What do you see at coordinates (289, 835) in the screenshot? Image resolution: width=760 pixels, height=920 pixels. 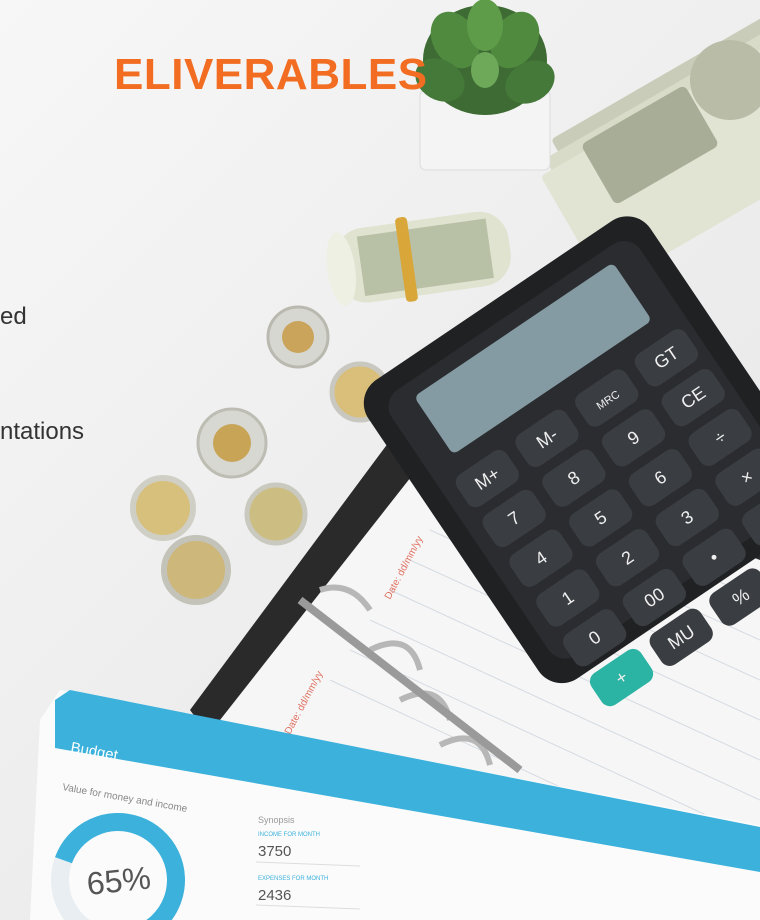 I see `income-label: INCOME FOR MONTH` at bounding box center [289, 835].